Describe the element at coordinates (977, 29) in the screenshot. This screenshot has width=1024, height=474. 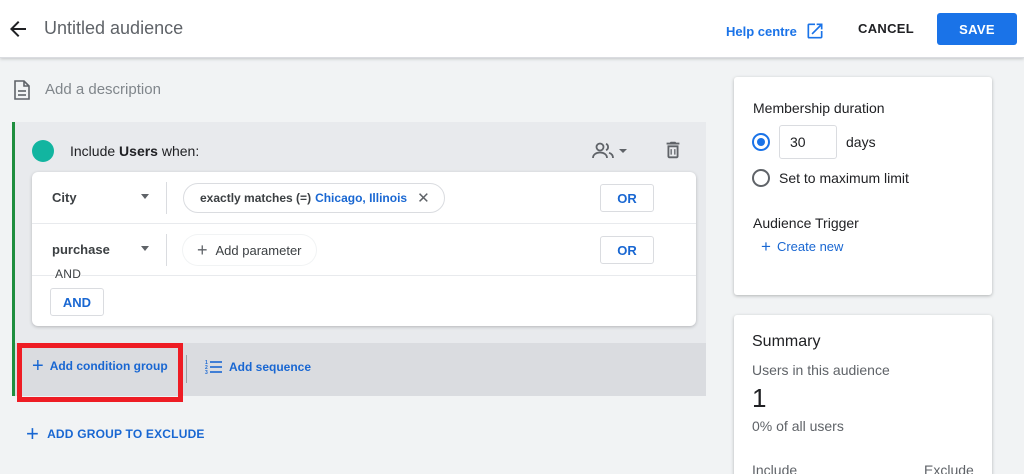
I see `save-button: SAVE` at that location.